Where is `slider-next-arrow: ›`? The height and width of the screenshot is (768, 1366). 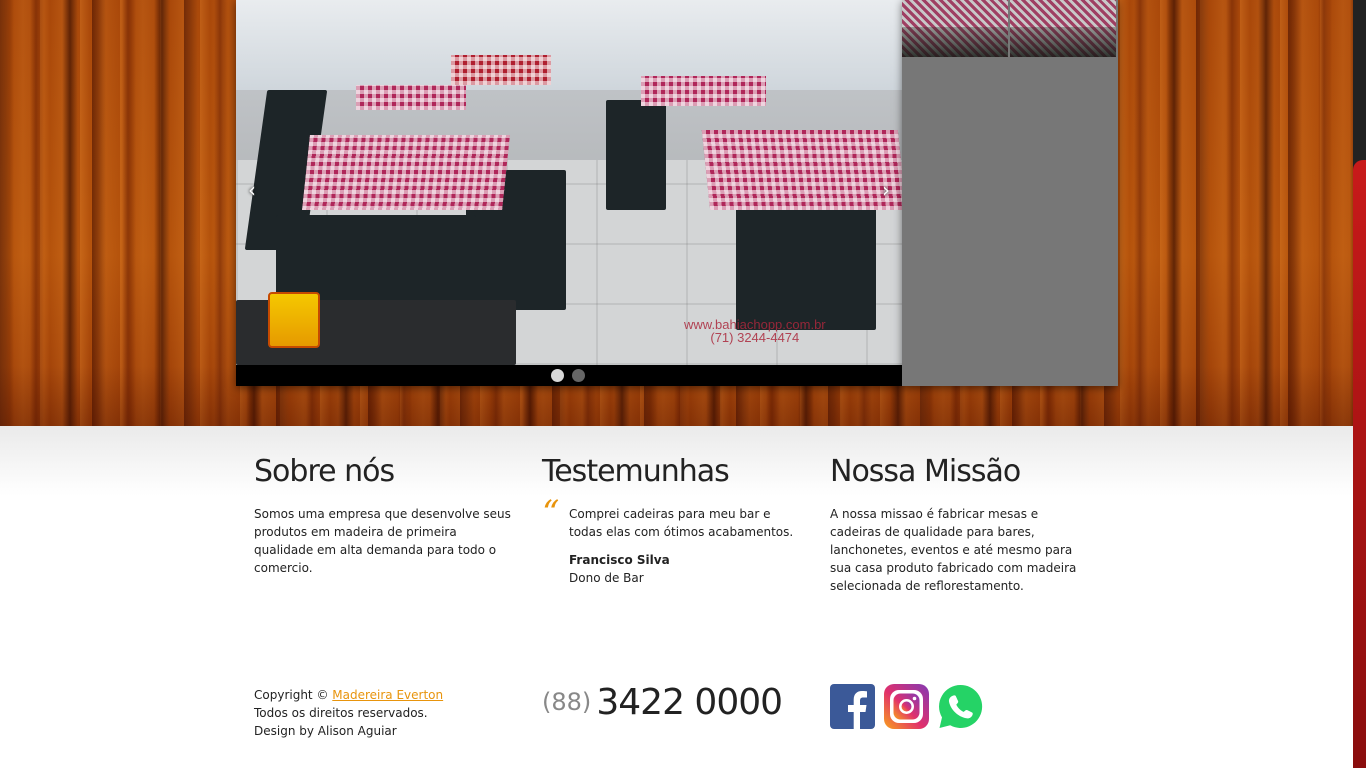
slider-next-arrow: › is located at coordinates (886, 190).